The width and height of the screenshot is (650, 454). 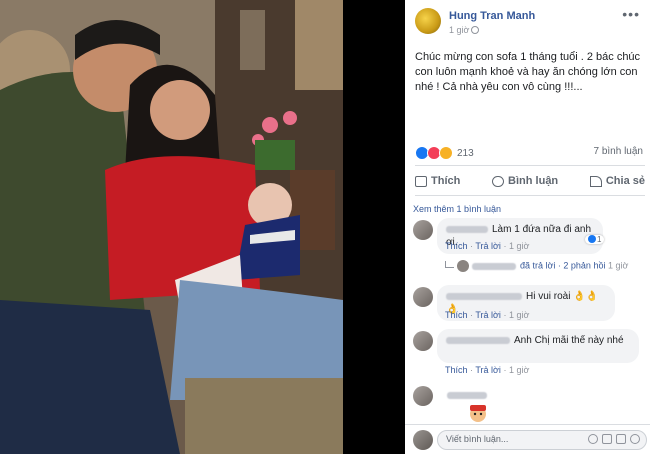 What do you see at coordinates (478, 413) in the screenshot?
I see `sticker-icon` at bounding box center [478, 413].